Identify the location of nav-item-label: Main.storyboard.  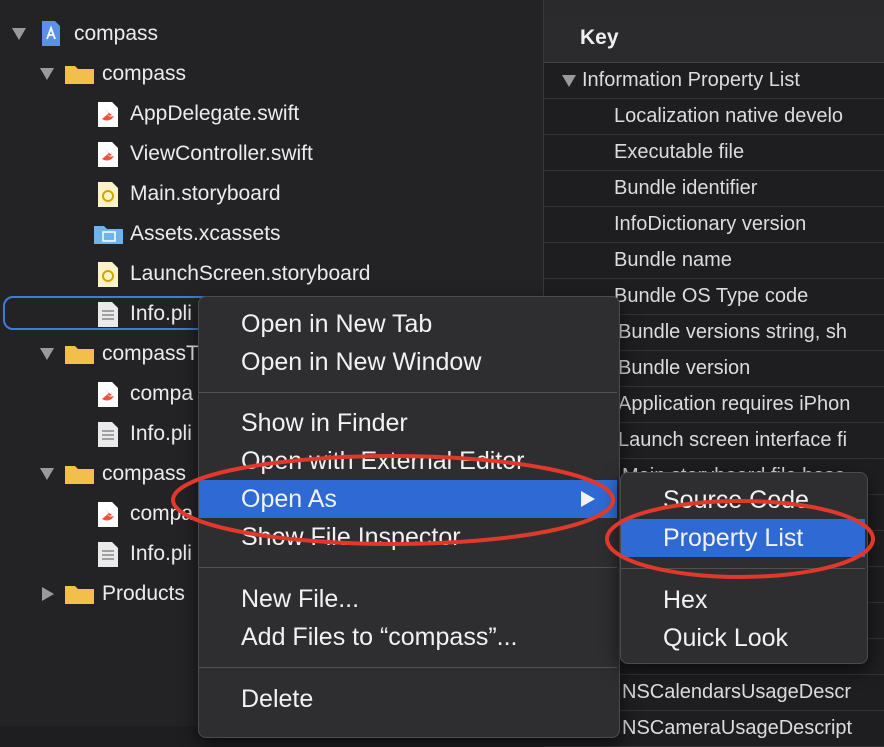
(205, 193).